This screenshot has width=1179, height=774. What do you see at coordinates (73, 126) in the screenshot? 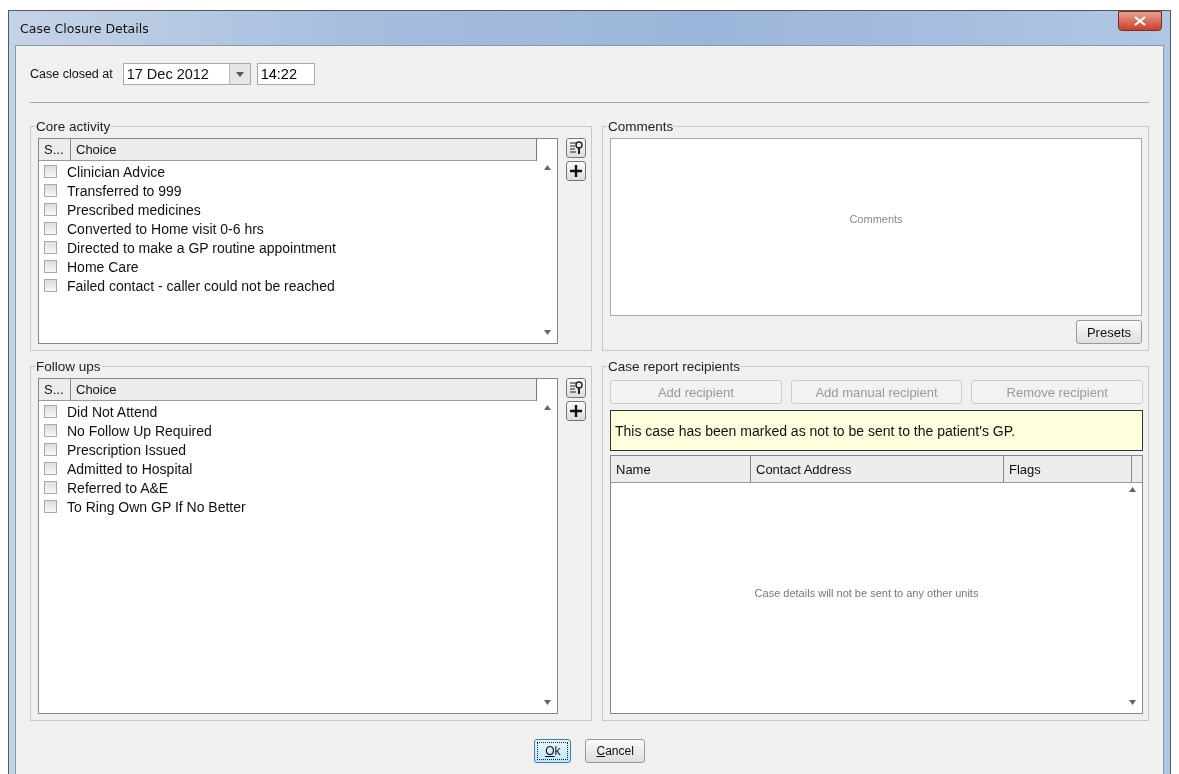
I see `panel-title: Core activity` at bounding box center [73, 126].